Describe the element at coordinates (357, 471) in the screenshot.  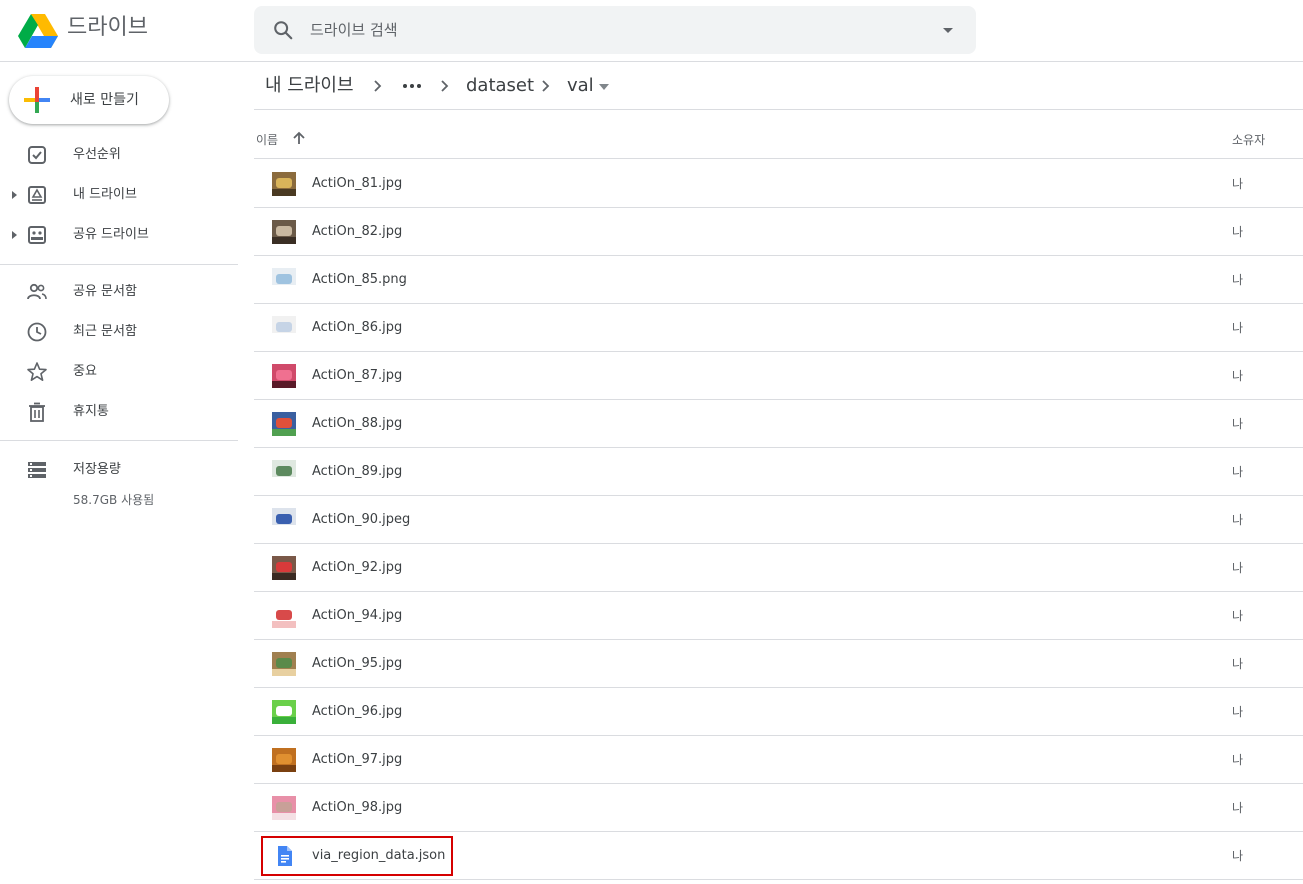
I see `file-name: ActiOn_89.jpg` at that location.